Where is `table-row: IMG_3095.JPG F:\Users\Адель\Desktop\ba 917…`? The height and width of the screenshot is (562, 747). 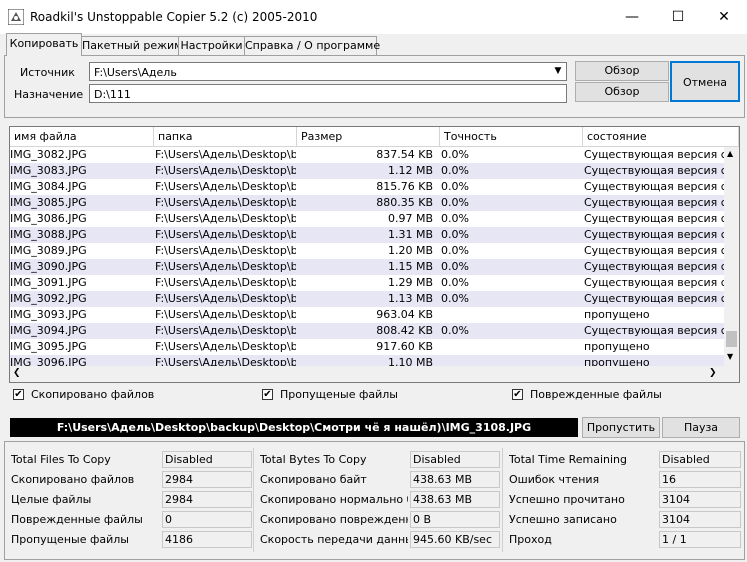
table-row: IMG_3095.JPG F:\Users\Адель\Desktop\ba 917… is located at coordinates (367, 347).